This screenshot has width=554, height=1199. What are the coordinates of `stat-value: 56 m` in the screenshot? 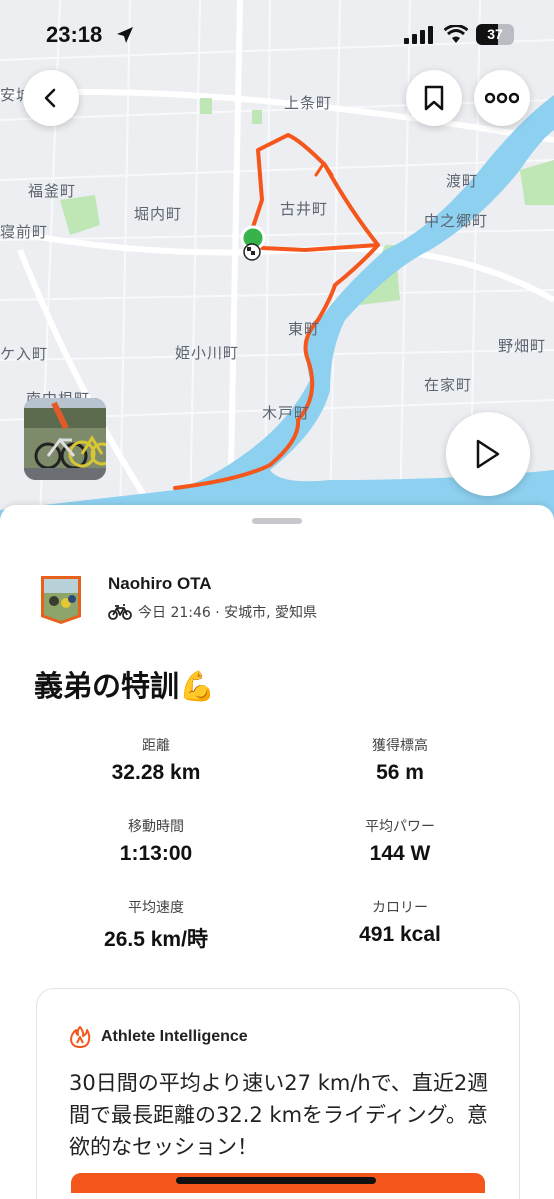 It's located at (400, 772).